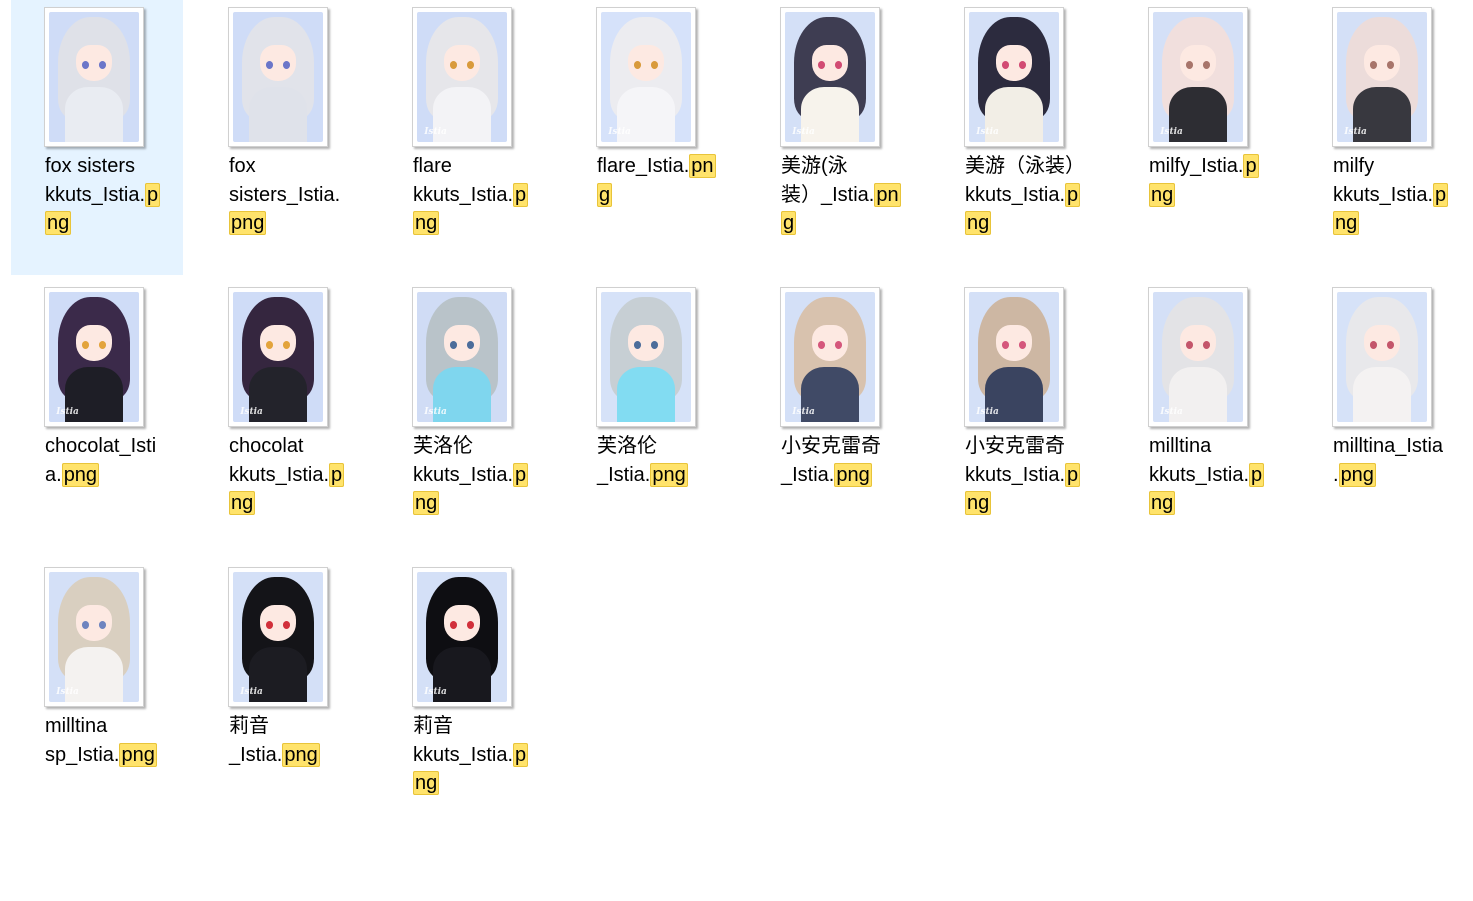 The height and width of the screenshot is (901, 1473). I want to click on file-name-line: _Istia. png, so click(295, 755).